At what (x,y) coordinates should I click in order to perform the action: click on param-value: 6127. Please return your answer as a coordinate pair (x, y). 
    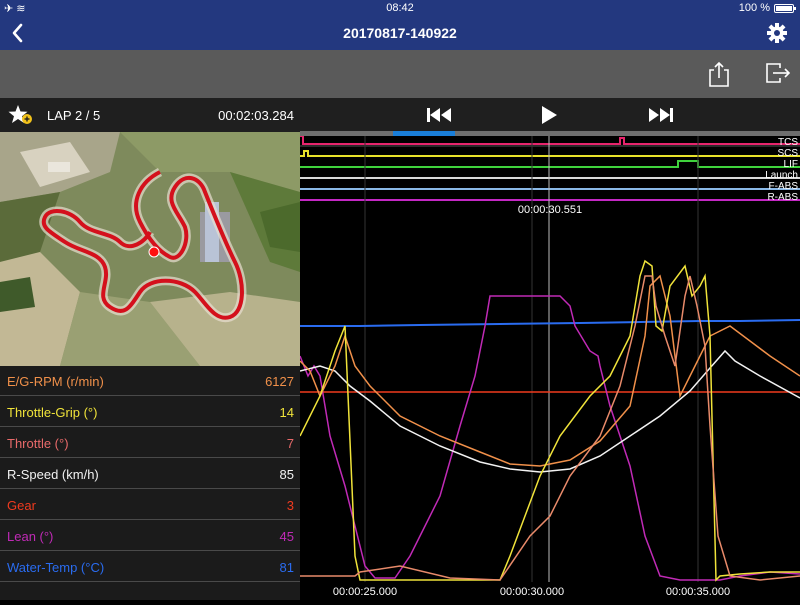
    Looking at the image, I should click on (279, 381).